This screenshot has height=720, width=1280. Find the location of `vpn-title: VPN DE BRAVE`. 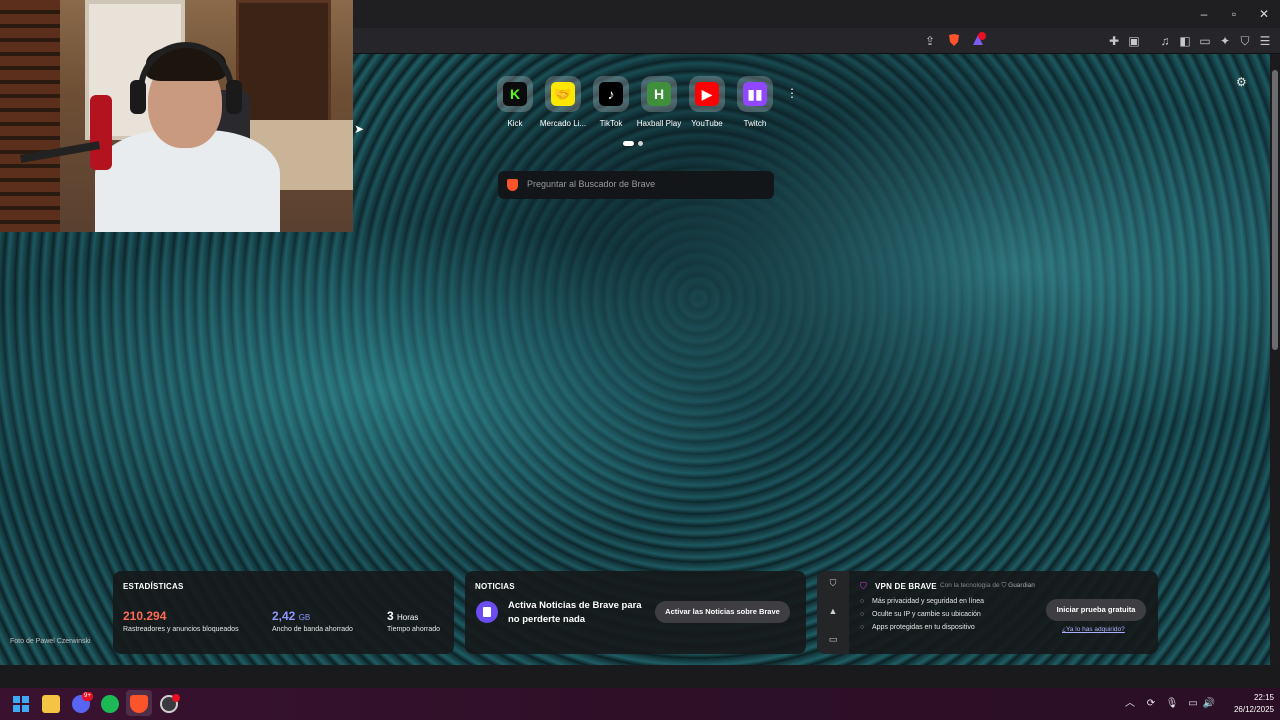

vpn-title: VPN DE BRAVE is located at coordinates (906, 586).